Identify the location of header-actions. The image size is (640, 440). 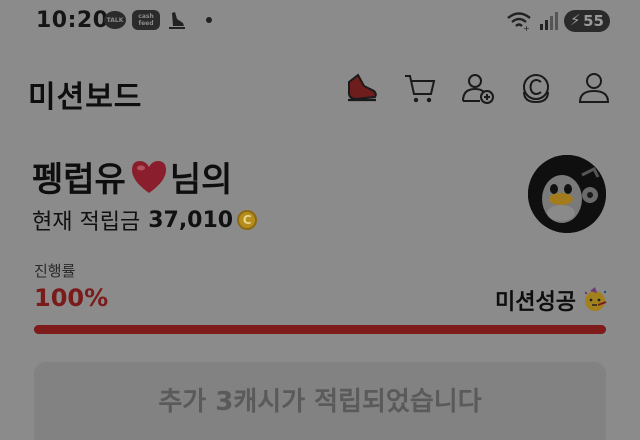
(478, 88).